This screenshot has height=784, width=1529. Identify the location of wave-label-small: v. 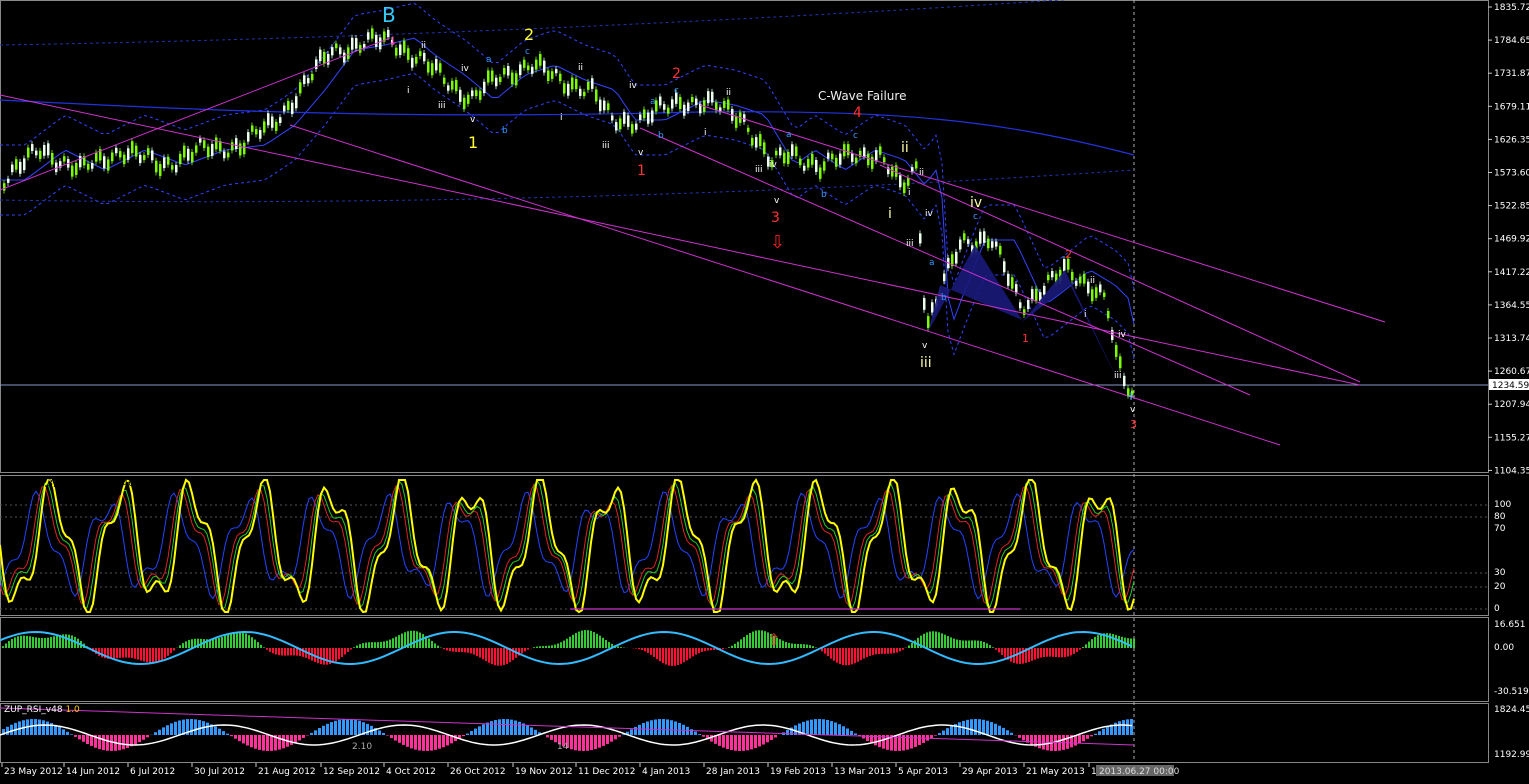
(777, 201).